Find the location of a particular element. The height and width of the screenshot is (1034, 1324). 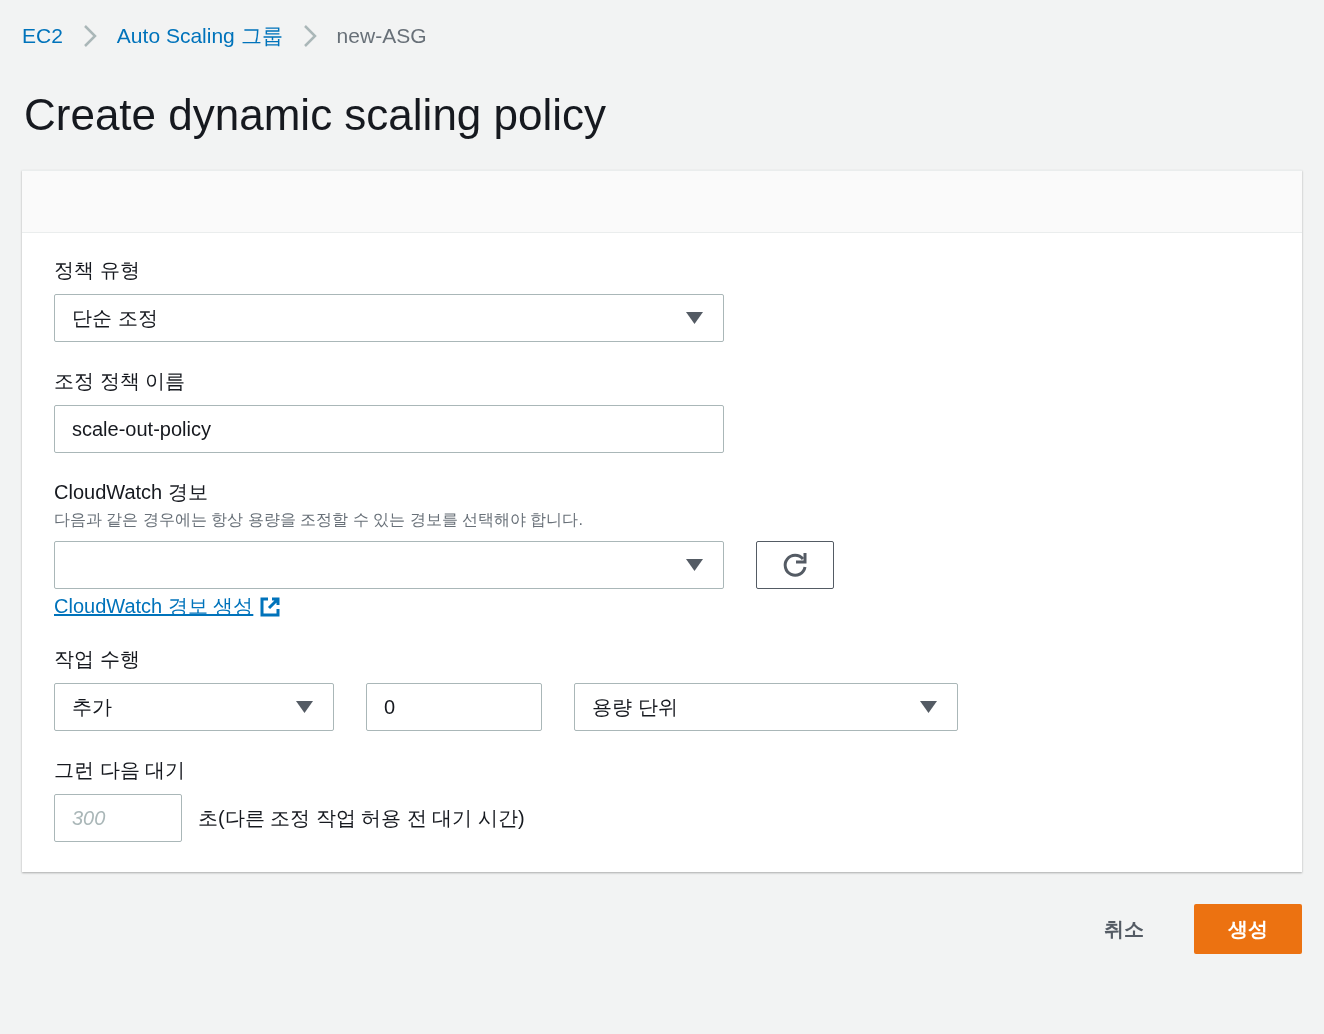

field-description: 다음과 같은 경우에는 항상 용량을 조정할 수 있는 경보를 선택해야 합니다. is located at coordinates (319, 520).